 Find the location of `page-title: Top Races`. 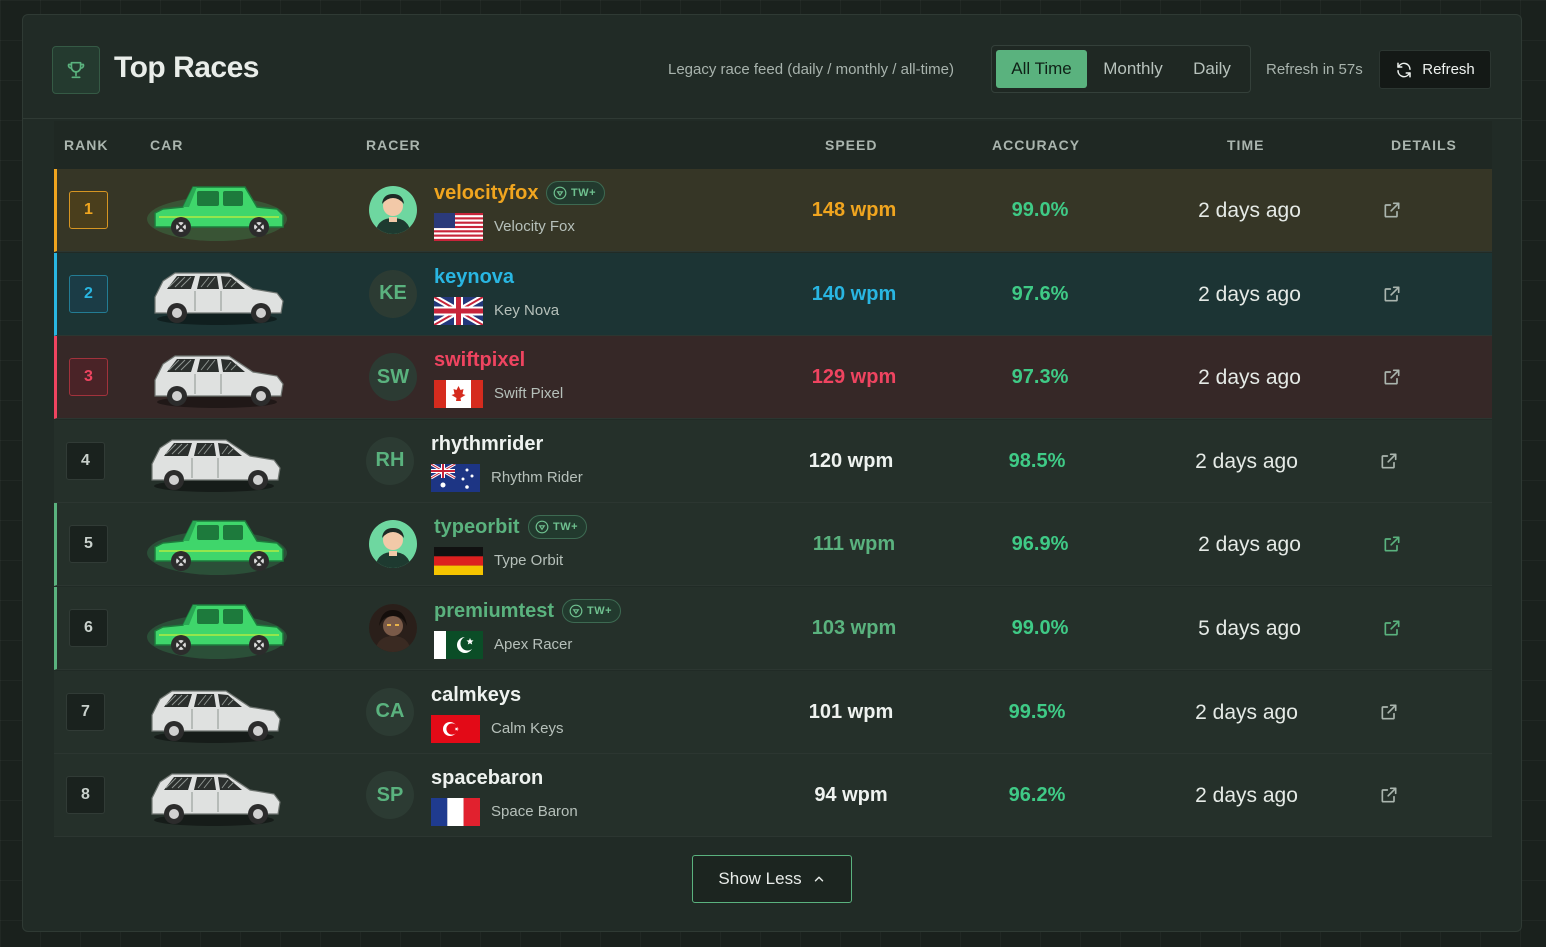

page-title: Top Races is located at coordinates (187, 67).